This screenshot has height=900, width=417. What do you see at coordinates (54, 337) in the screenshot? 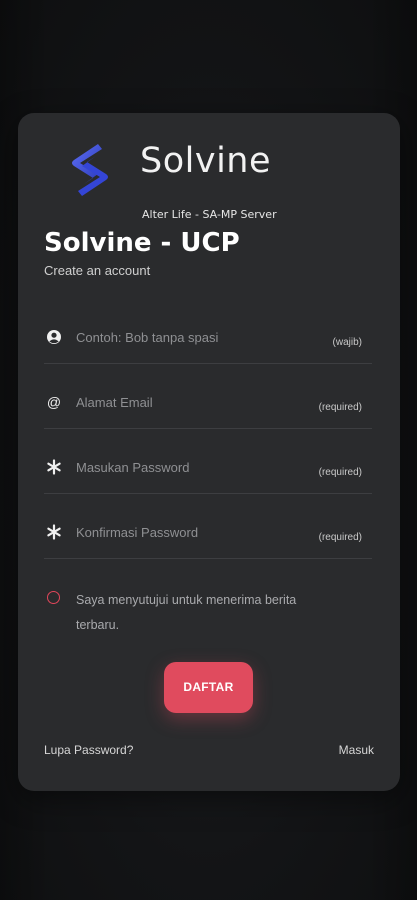
I see `user-icon` at bounding box center [54, 337].